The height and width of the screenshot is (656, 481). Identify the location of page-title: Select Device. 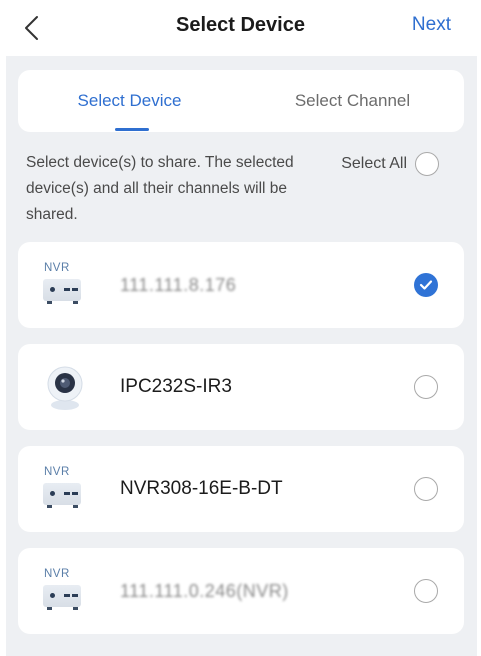
(240, 25).